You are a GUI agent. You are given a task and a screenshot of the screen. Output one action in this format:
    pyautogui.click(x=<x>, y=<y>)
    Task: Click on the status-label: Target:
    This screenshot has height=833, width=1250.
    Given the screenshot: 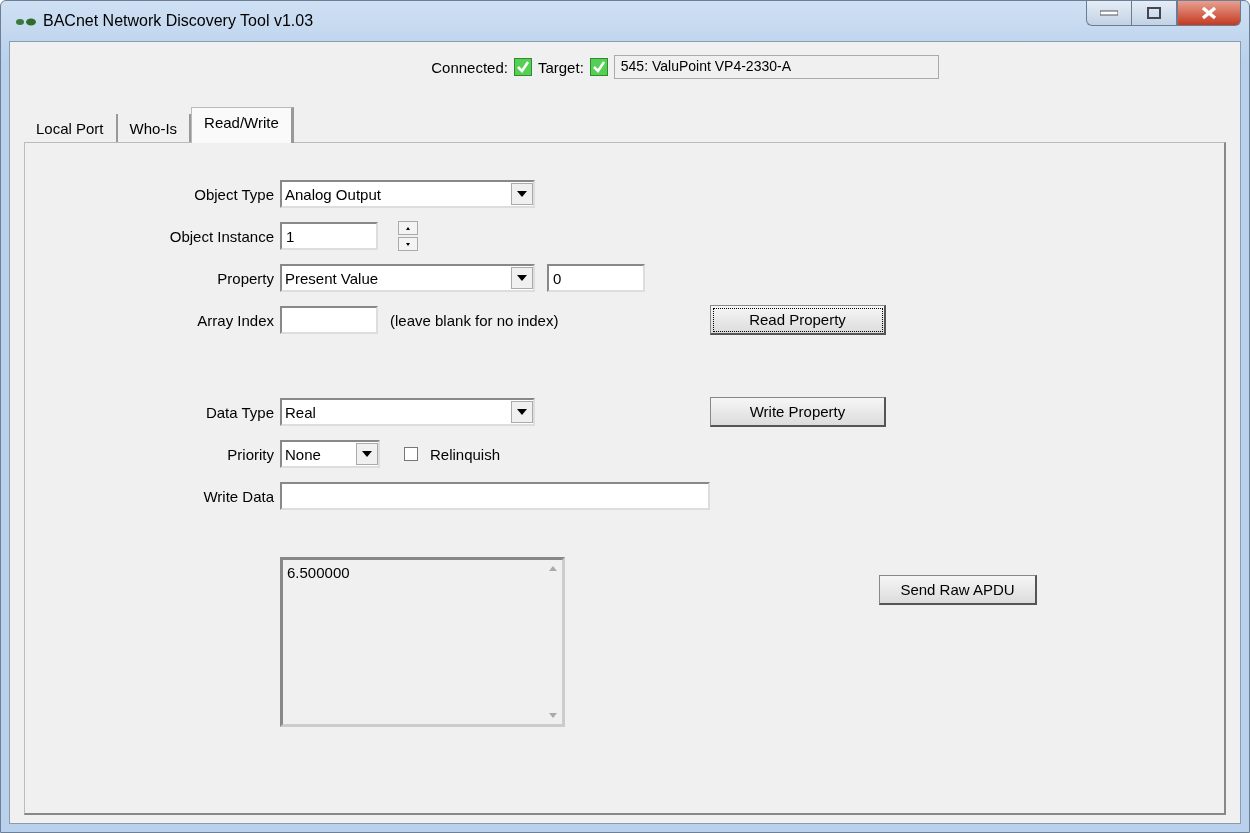 What is the action you would take?
    pyautogui.click(x=560, y=67)
    